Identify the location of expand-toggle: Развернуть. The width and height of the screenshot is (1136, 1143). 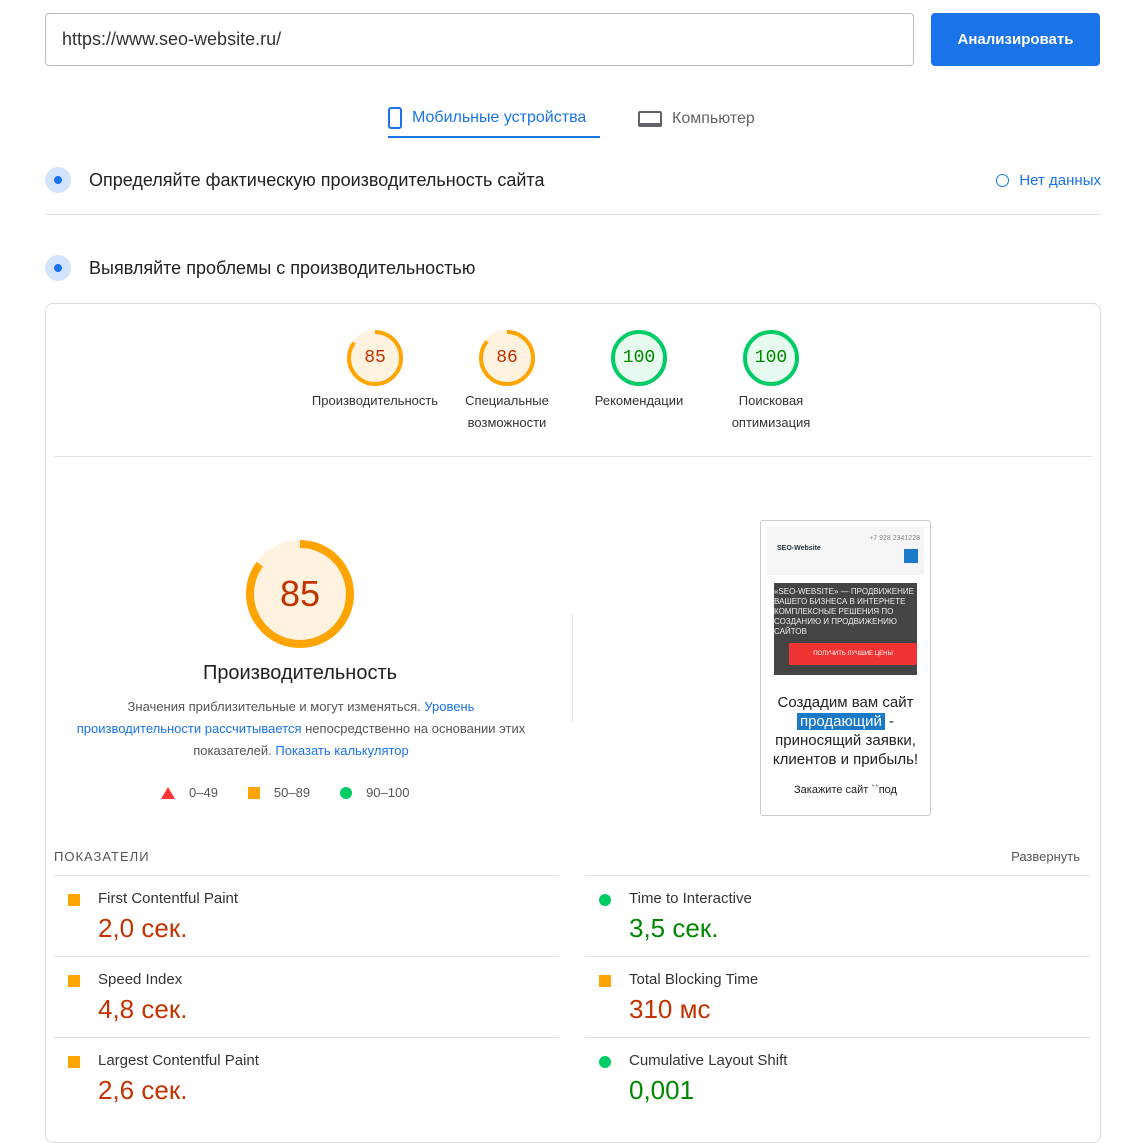
(1045, 856).